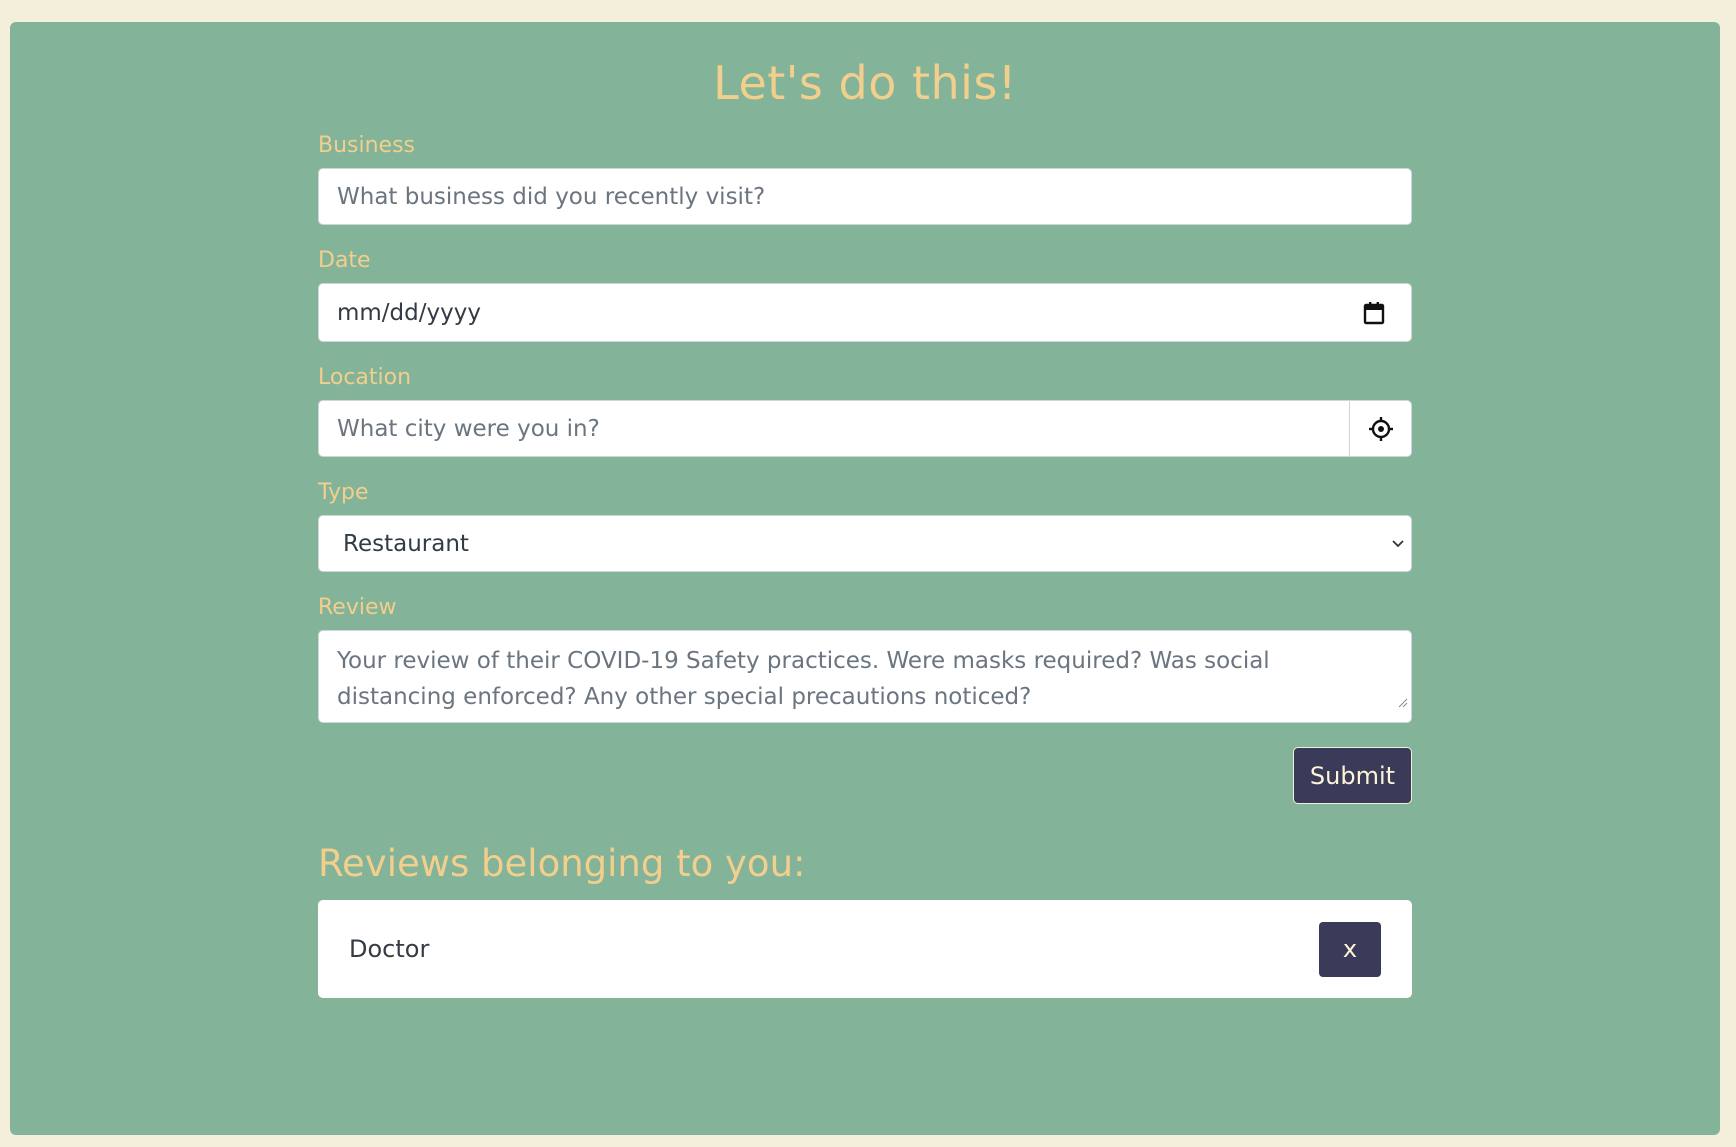  I want to click on location-placeholder: What city were you in?, so click(468, 428).